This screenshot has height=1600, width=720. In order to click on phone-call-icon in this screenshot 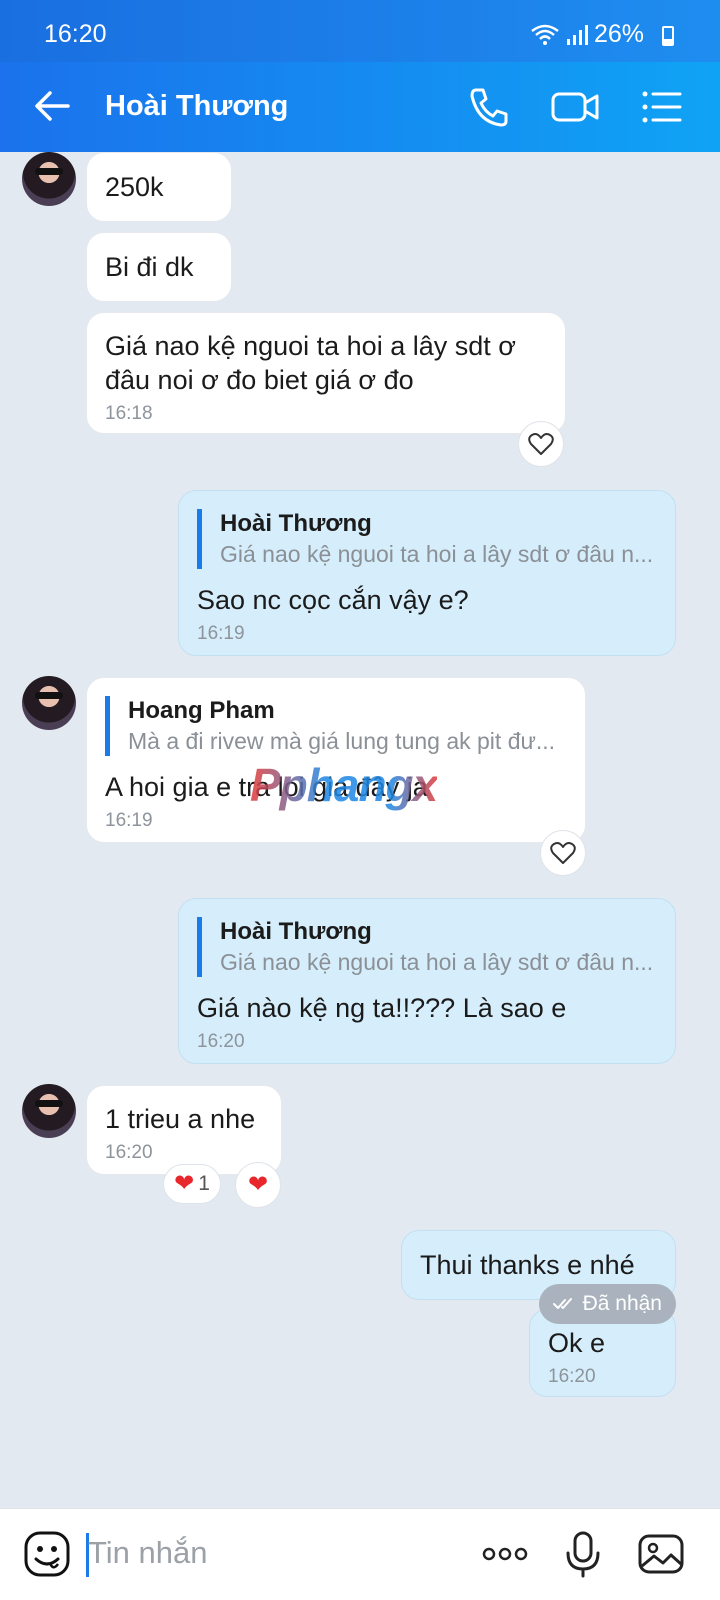, I will do `click(489, 107)`.